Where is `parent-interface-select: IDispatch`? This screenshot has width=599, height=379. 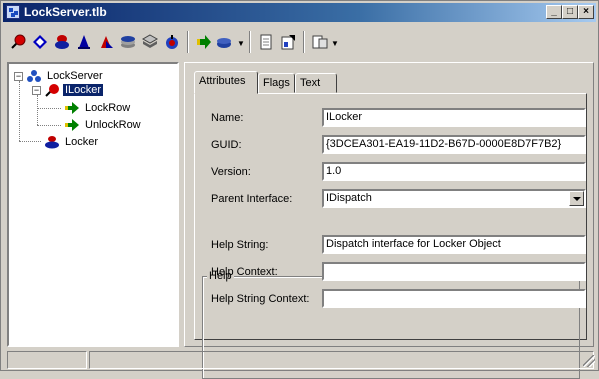
parent-interface-select: IDispatch is located at coordinates (454, 198).